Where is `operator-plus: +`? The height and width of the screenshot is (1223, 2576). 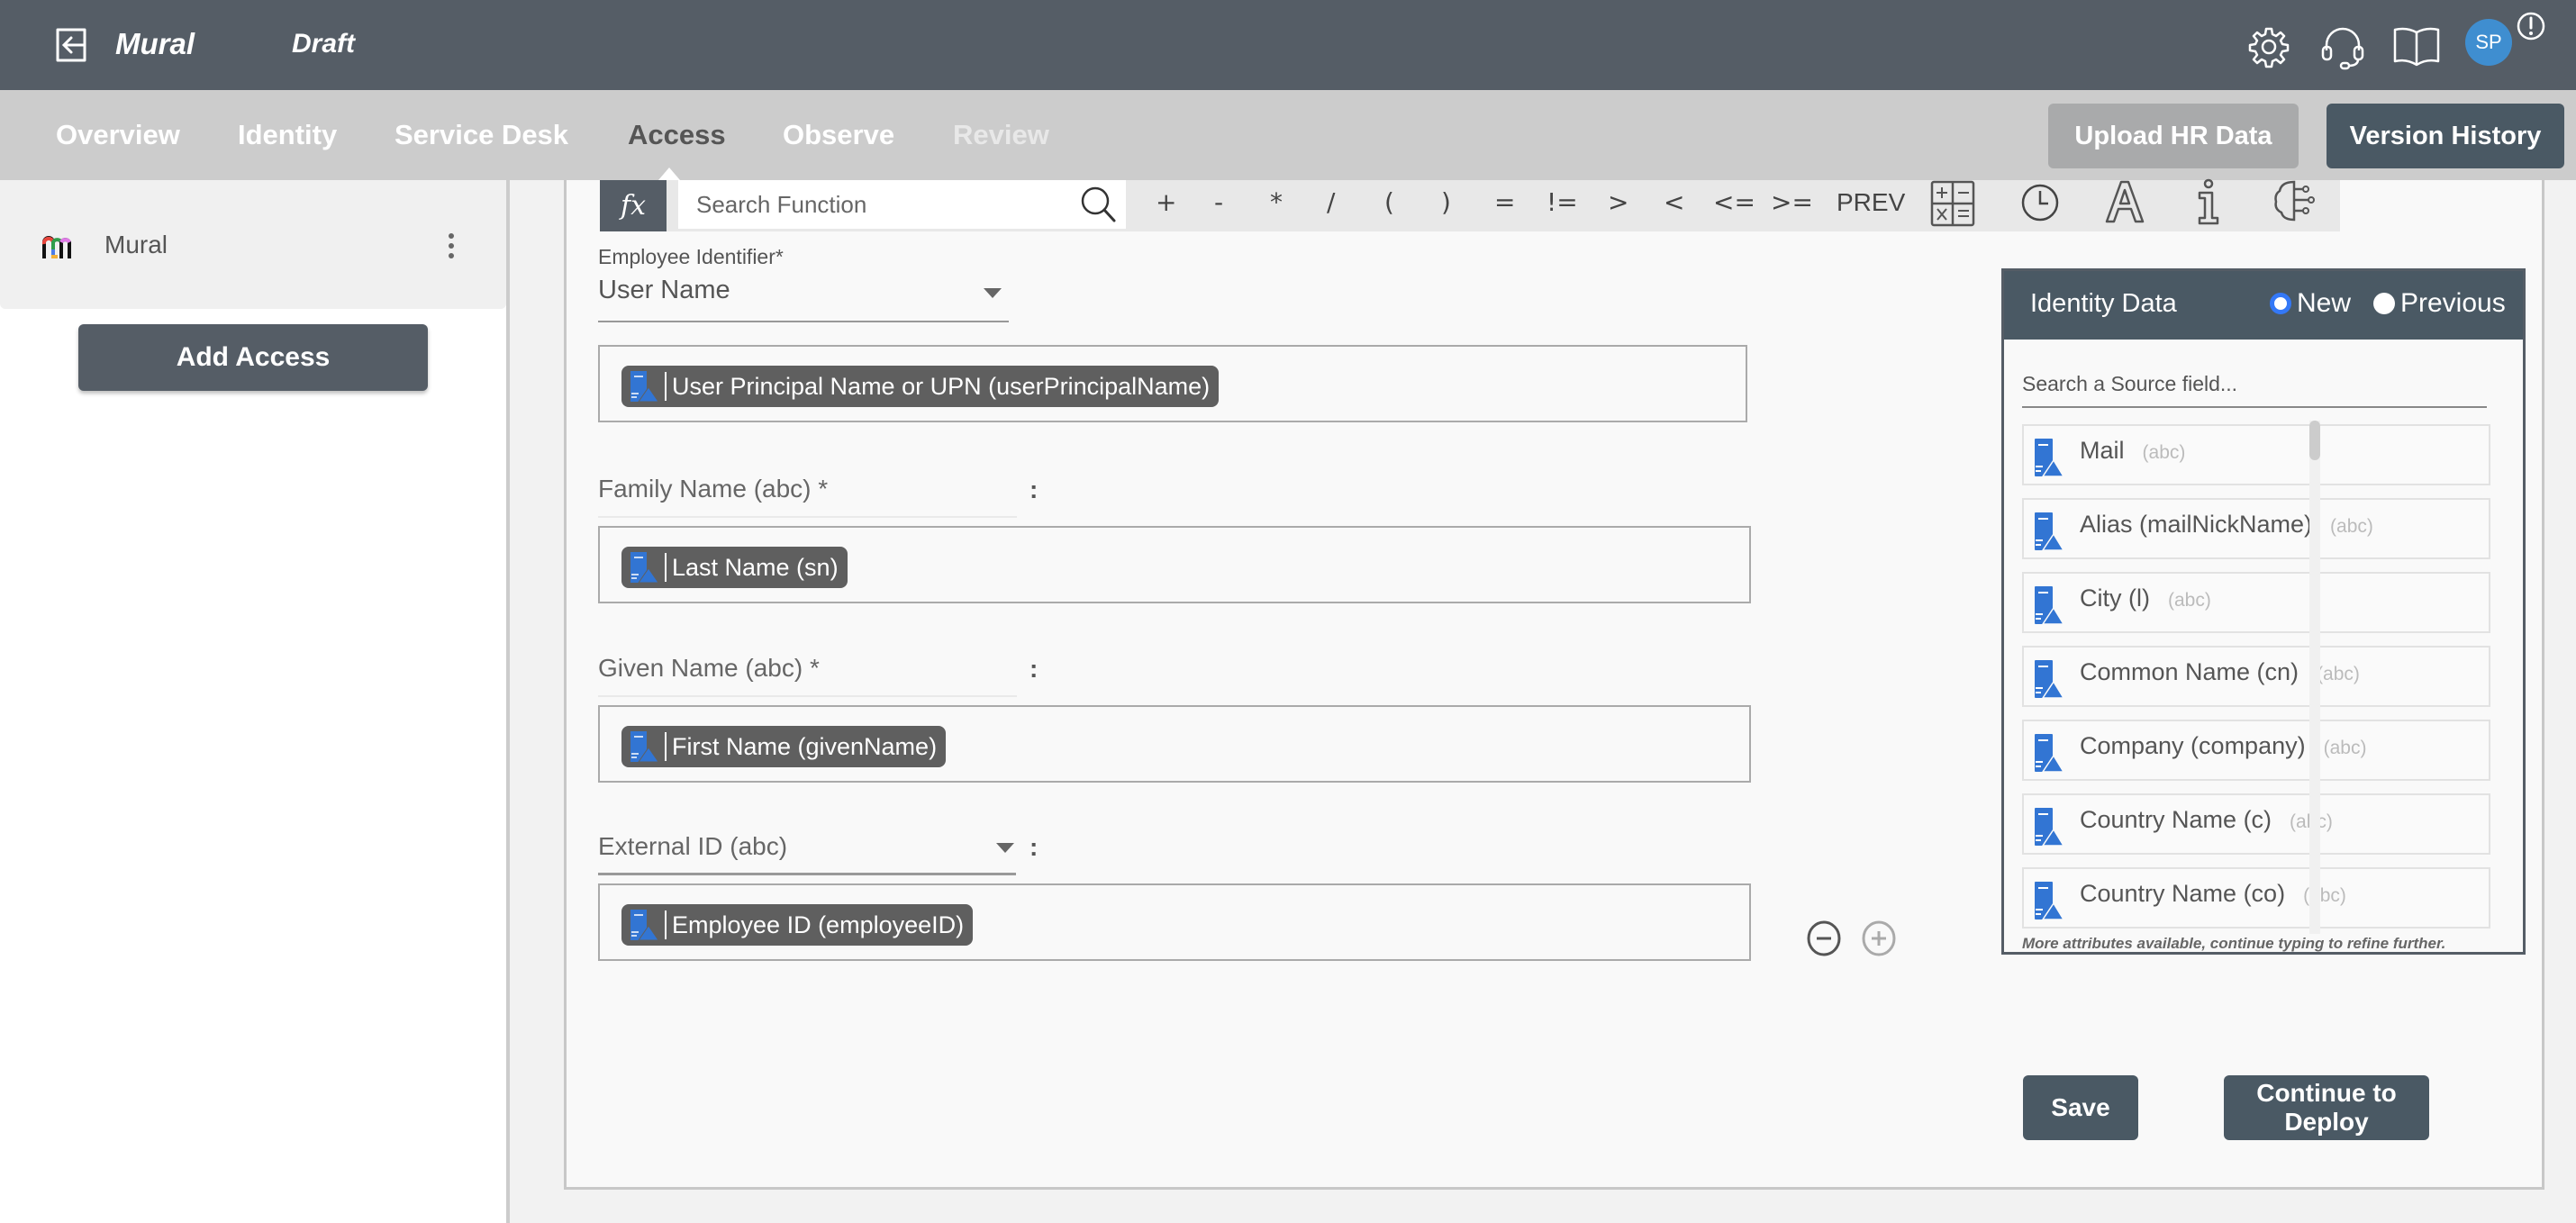
operator-plus: + is located at coordinates (1166, 202).